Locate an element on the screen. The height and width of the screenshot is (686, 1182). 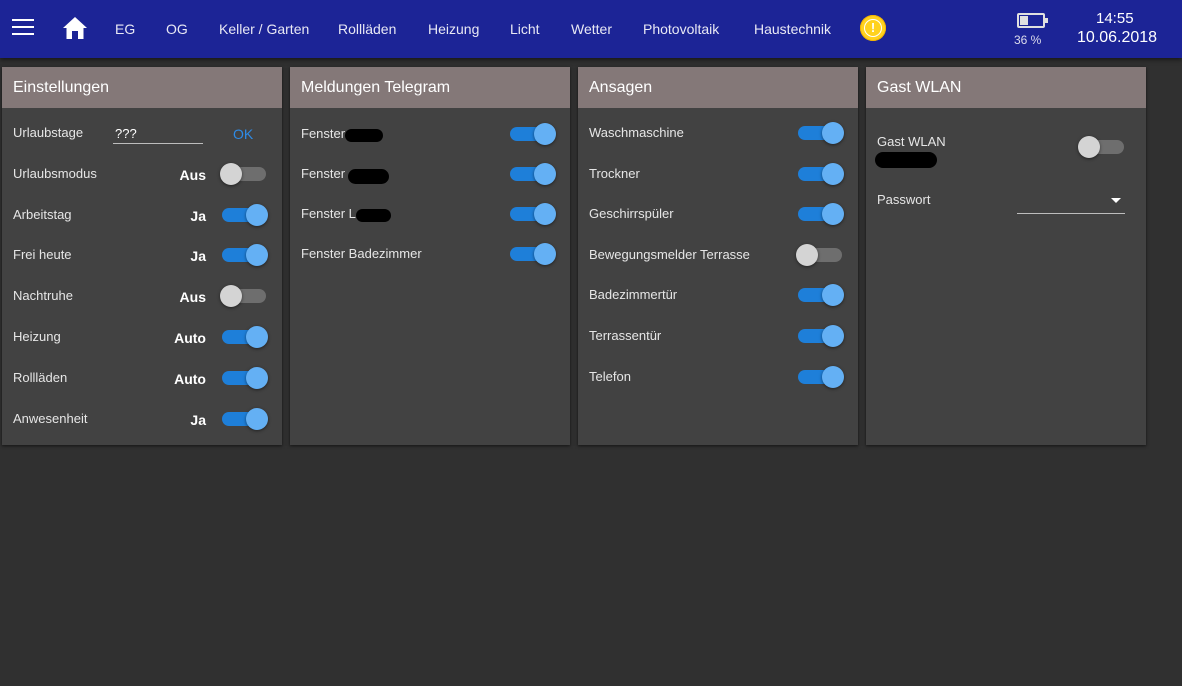
telegram-fenster-badezimmer-toggle is located at coordinates (533, 254).